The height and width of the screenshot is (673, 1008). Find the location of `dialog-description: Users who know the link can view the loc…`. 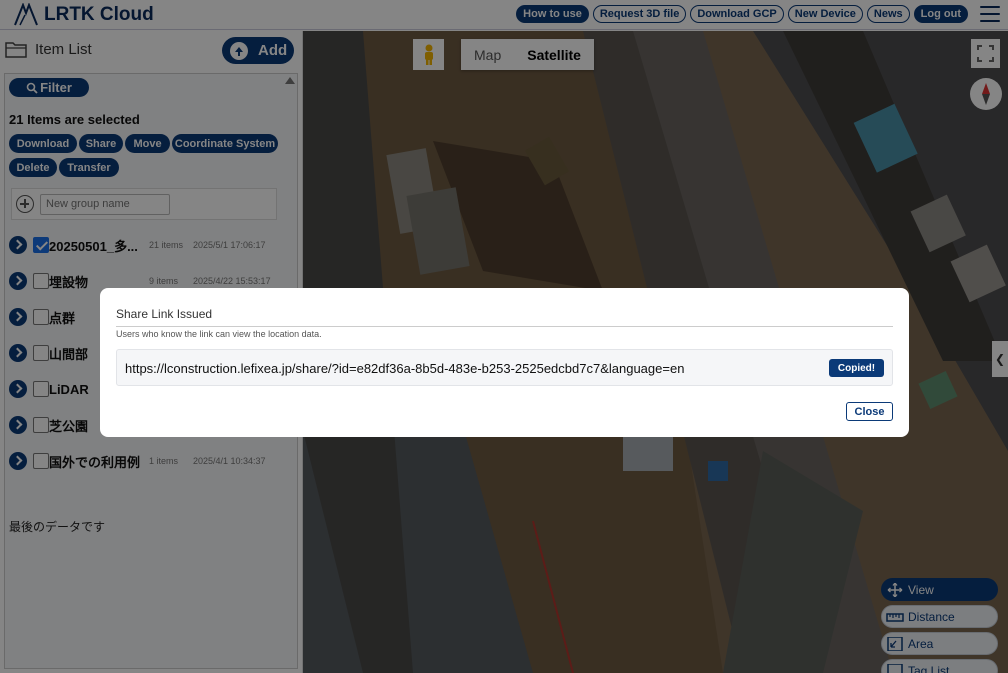

dialog-description: Users who know the link can view the loc… is located at coordinates (219, 334).